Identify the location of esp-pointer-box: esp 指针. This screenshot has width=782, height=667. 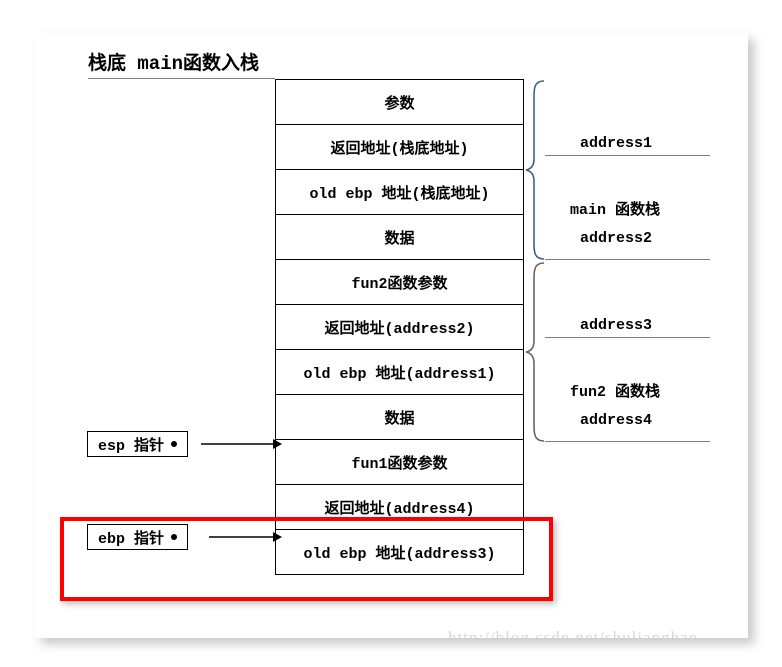
(138, 444).